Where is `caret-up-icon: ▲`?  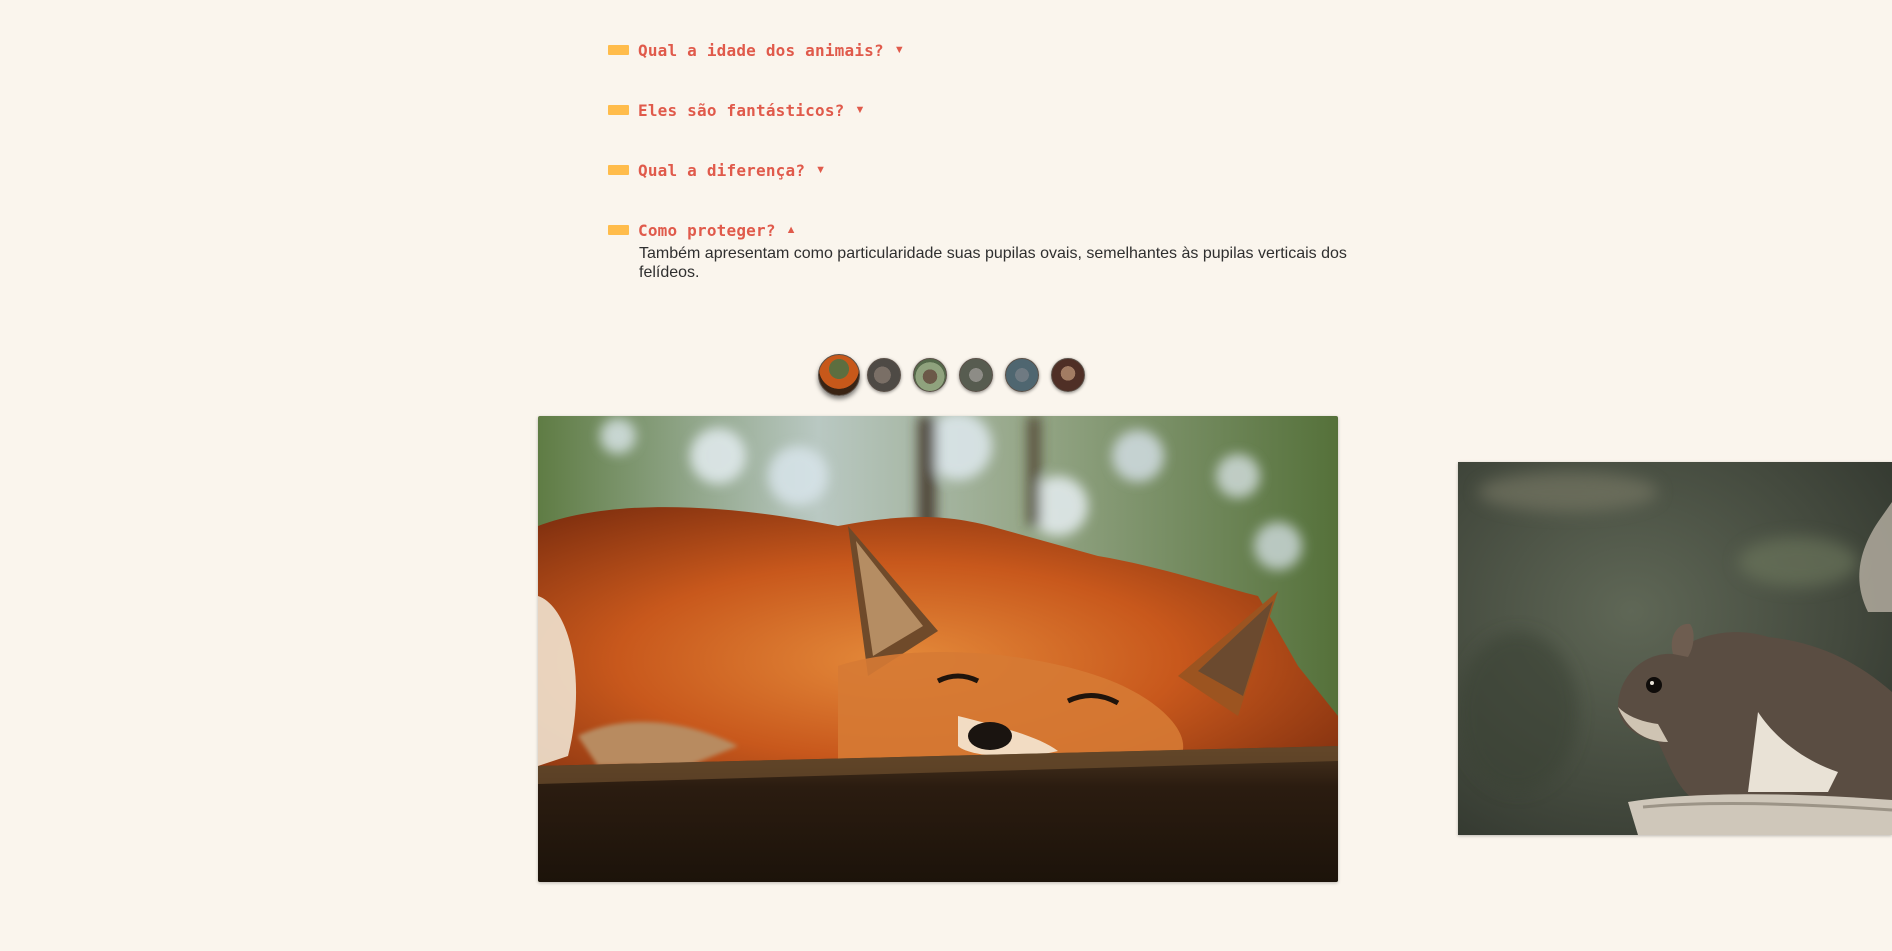
caret-up-icon: ▲ is located at coordinates (791, 230).